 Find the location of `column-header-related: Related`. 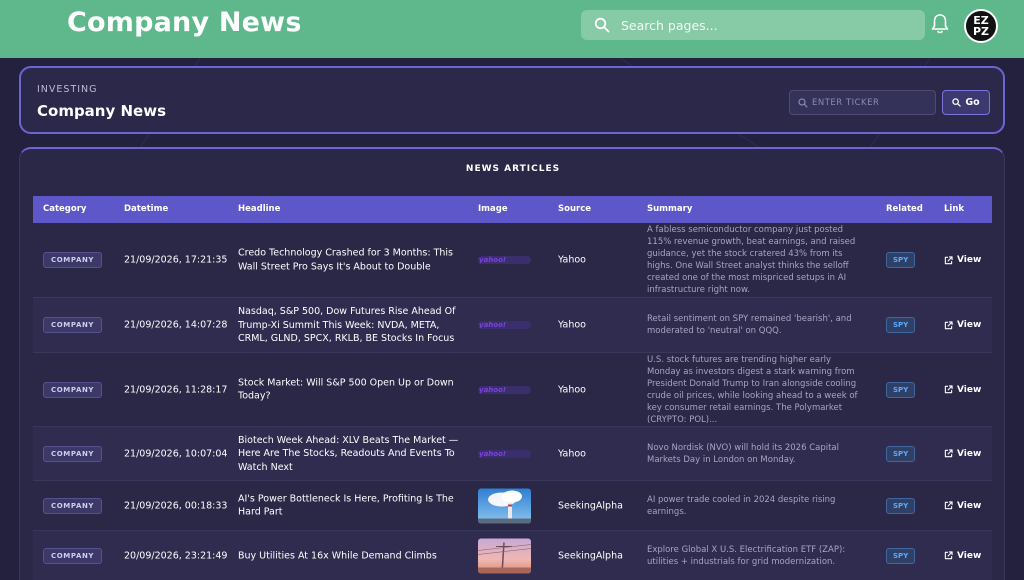

column-header-related: Related is located at coordinates (904, 209).